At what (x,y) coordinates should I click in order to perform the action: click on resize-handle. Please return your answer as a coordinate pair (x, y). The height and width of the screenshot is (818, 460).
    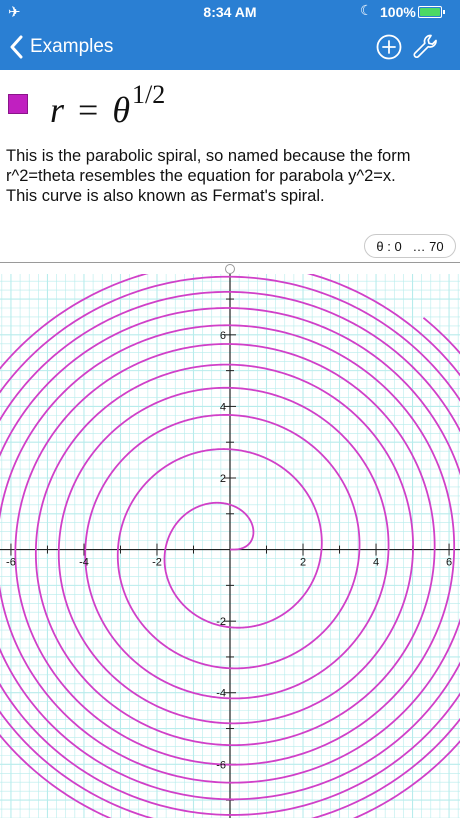
    Looking at the image, I should click on (230, 269).